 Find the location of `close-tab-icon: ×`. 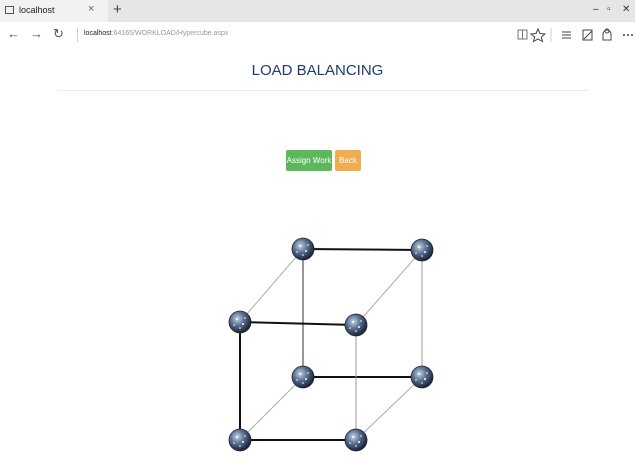

close-tab-icon: × is located at coordinates (91, 9).